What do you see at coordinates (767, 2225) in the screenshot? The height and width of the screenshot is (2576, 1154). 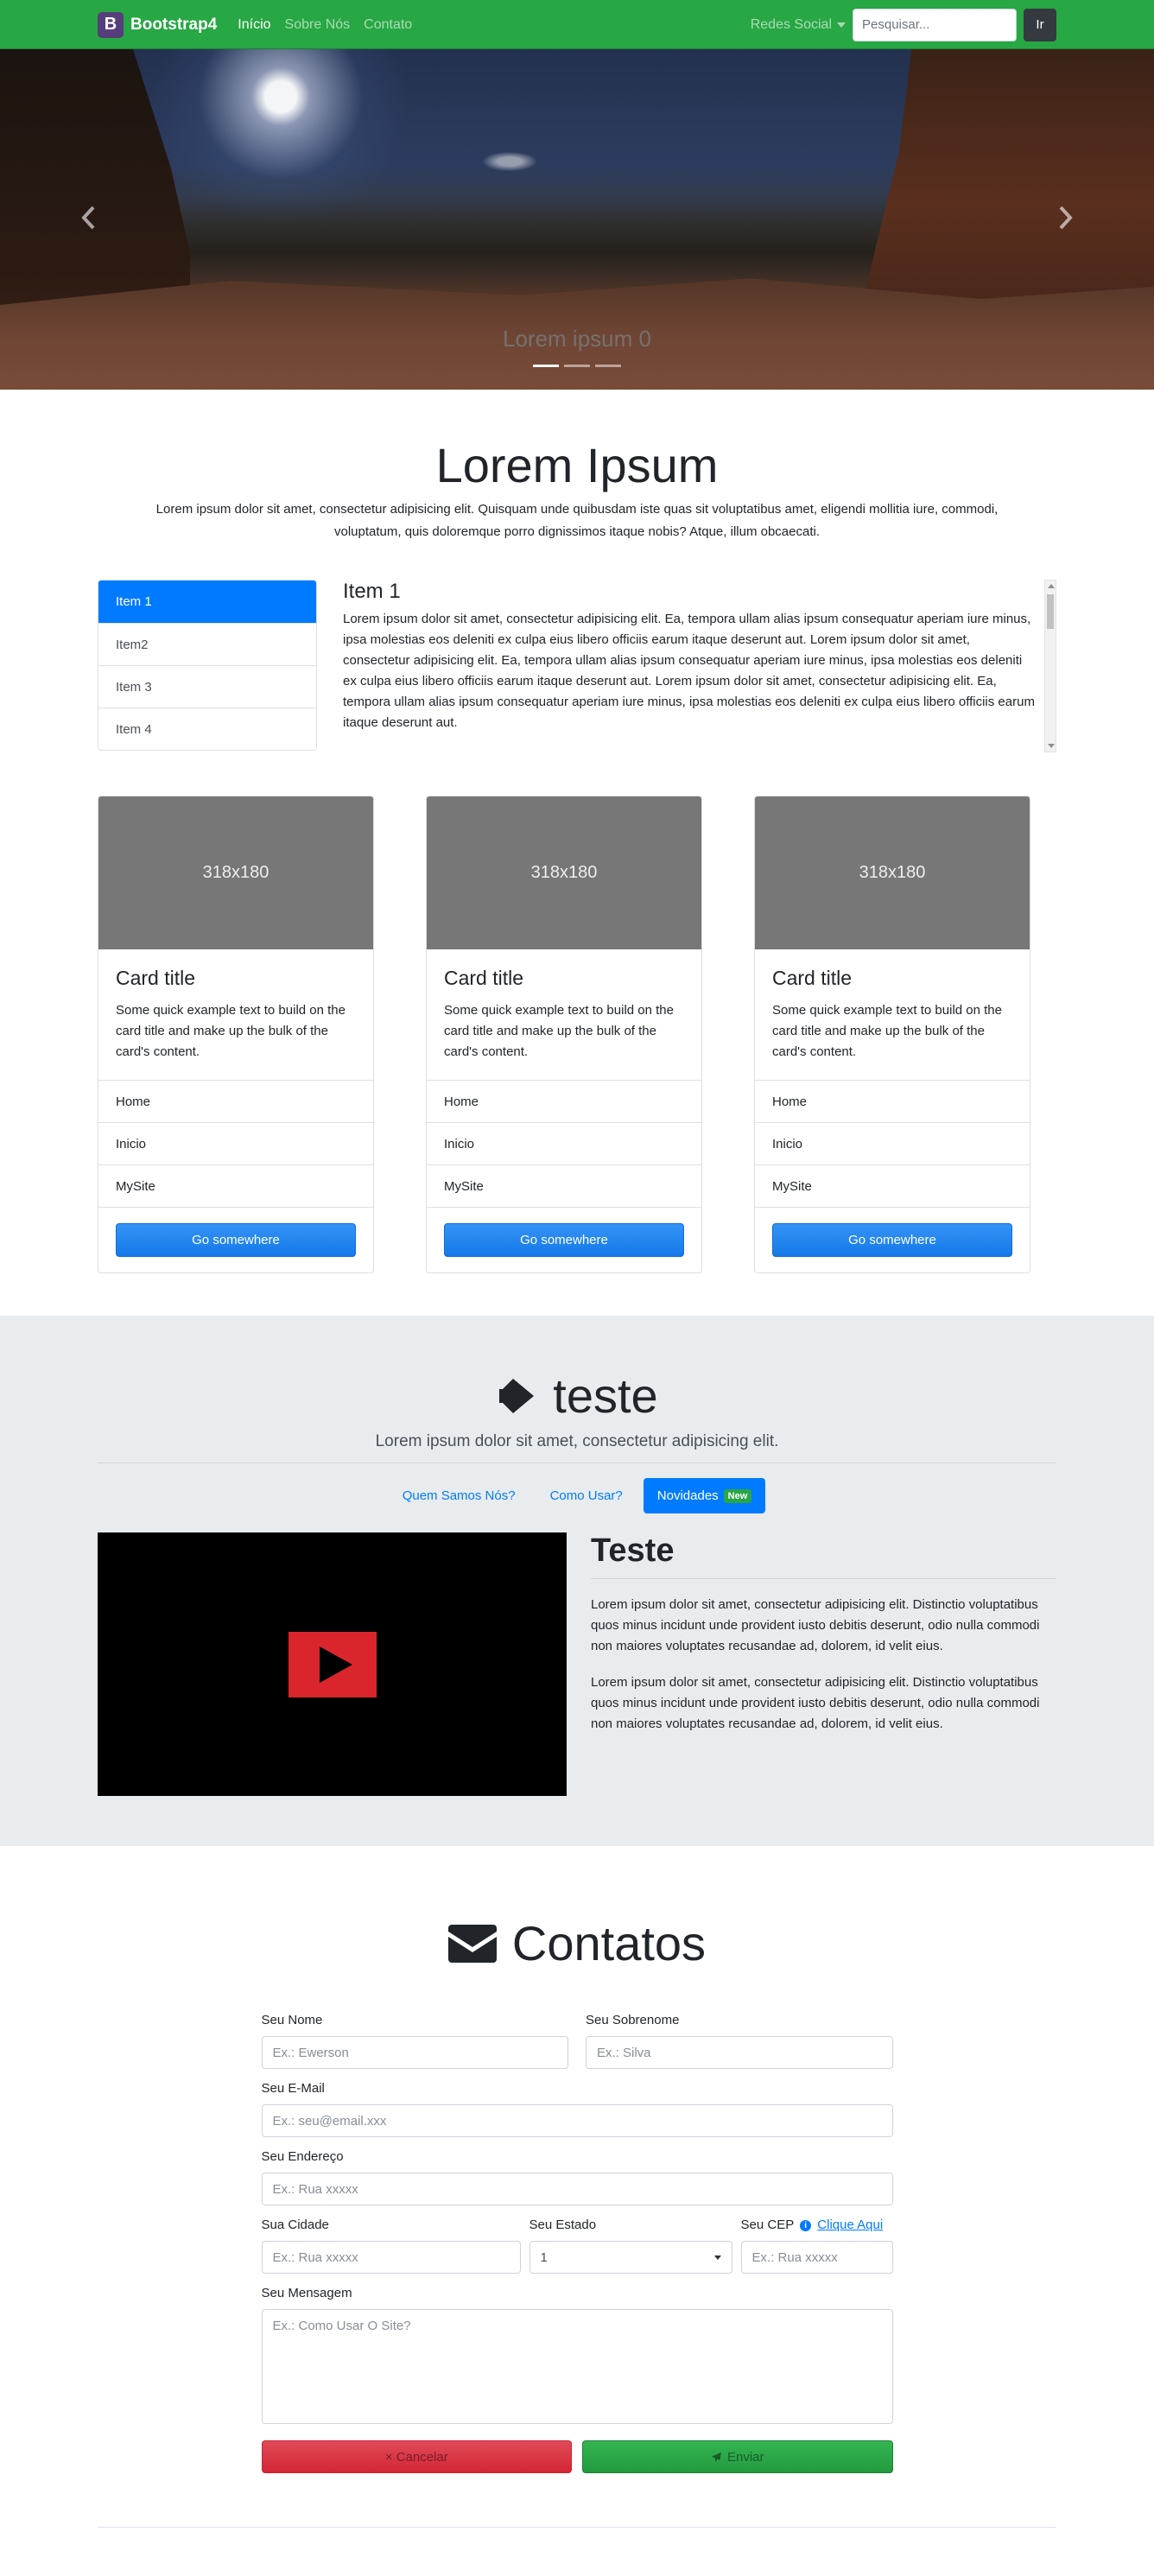 I see `cep-label-text: Seu CEP` at bounding box center [767, 2225].